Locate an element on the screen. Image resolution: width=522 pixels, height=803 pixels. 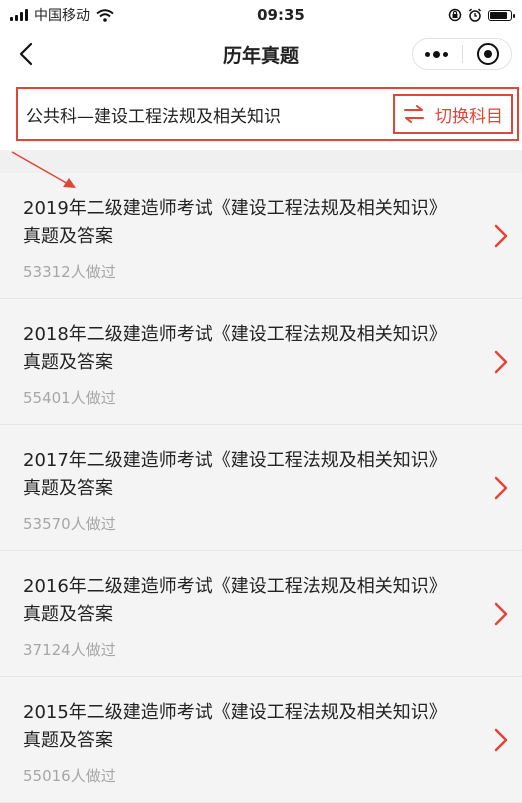
navigation-bar: 历年真题 is located at coordinates (261, 54).